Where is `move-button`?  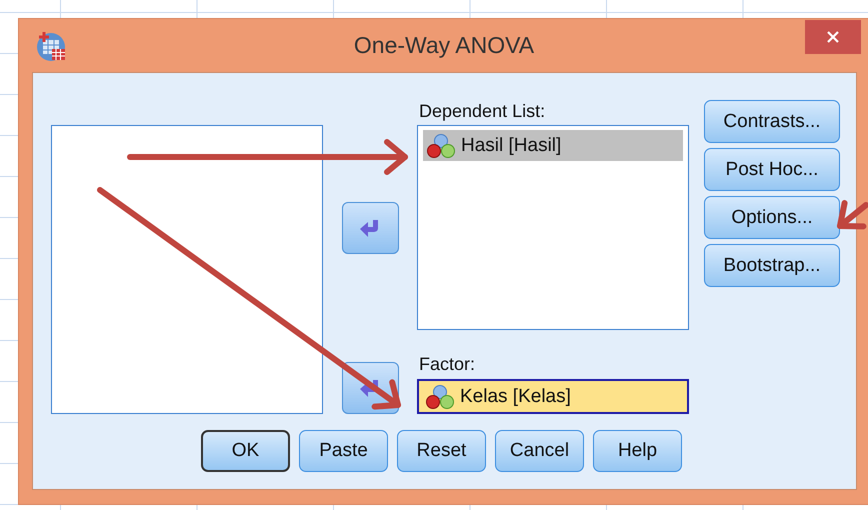
move-button is located at coordinates (370, 228).